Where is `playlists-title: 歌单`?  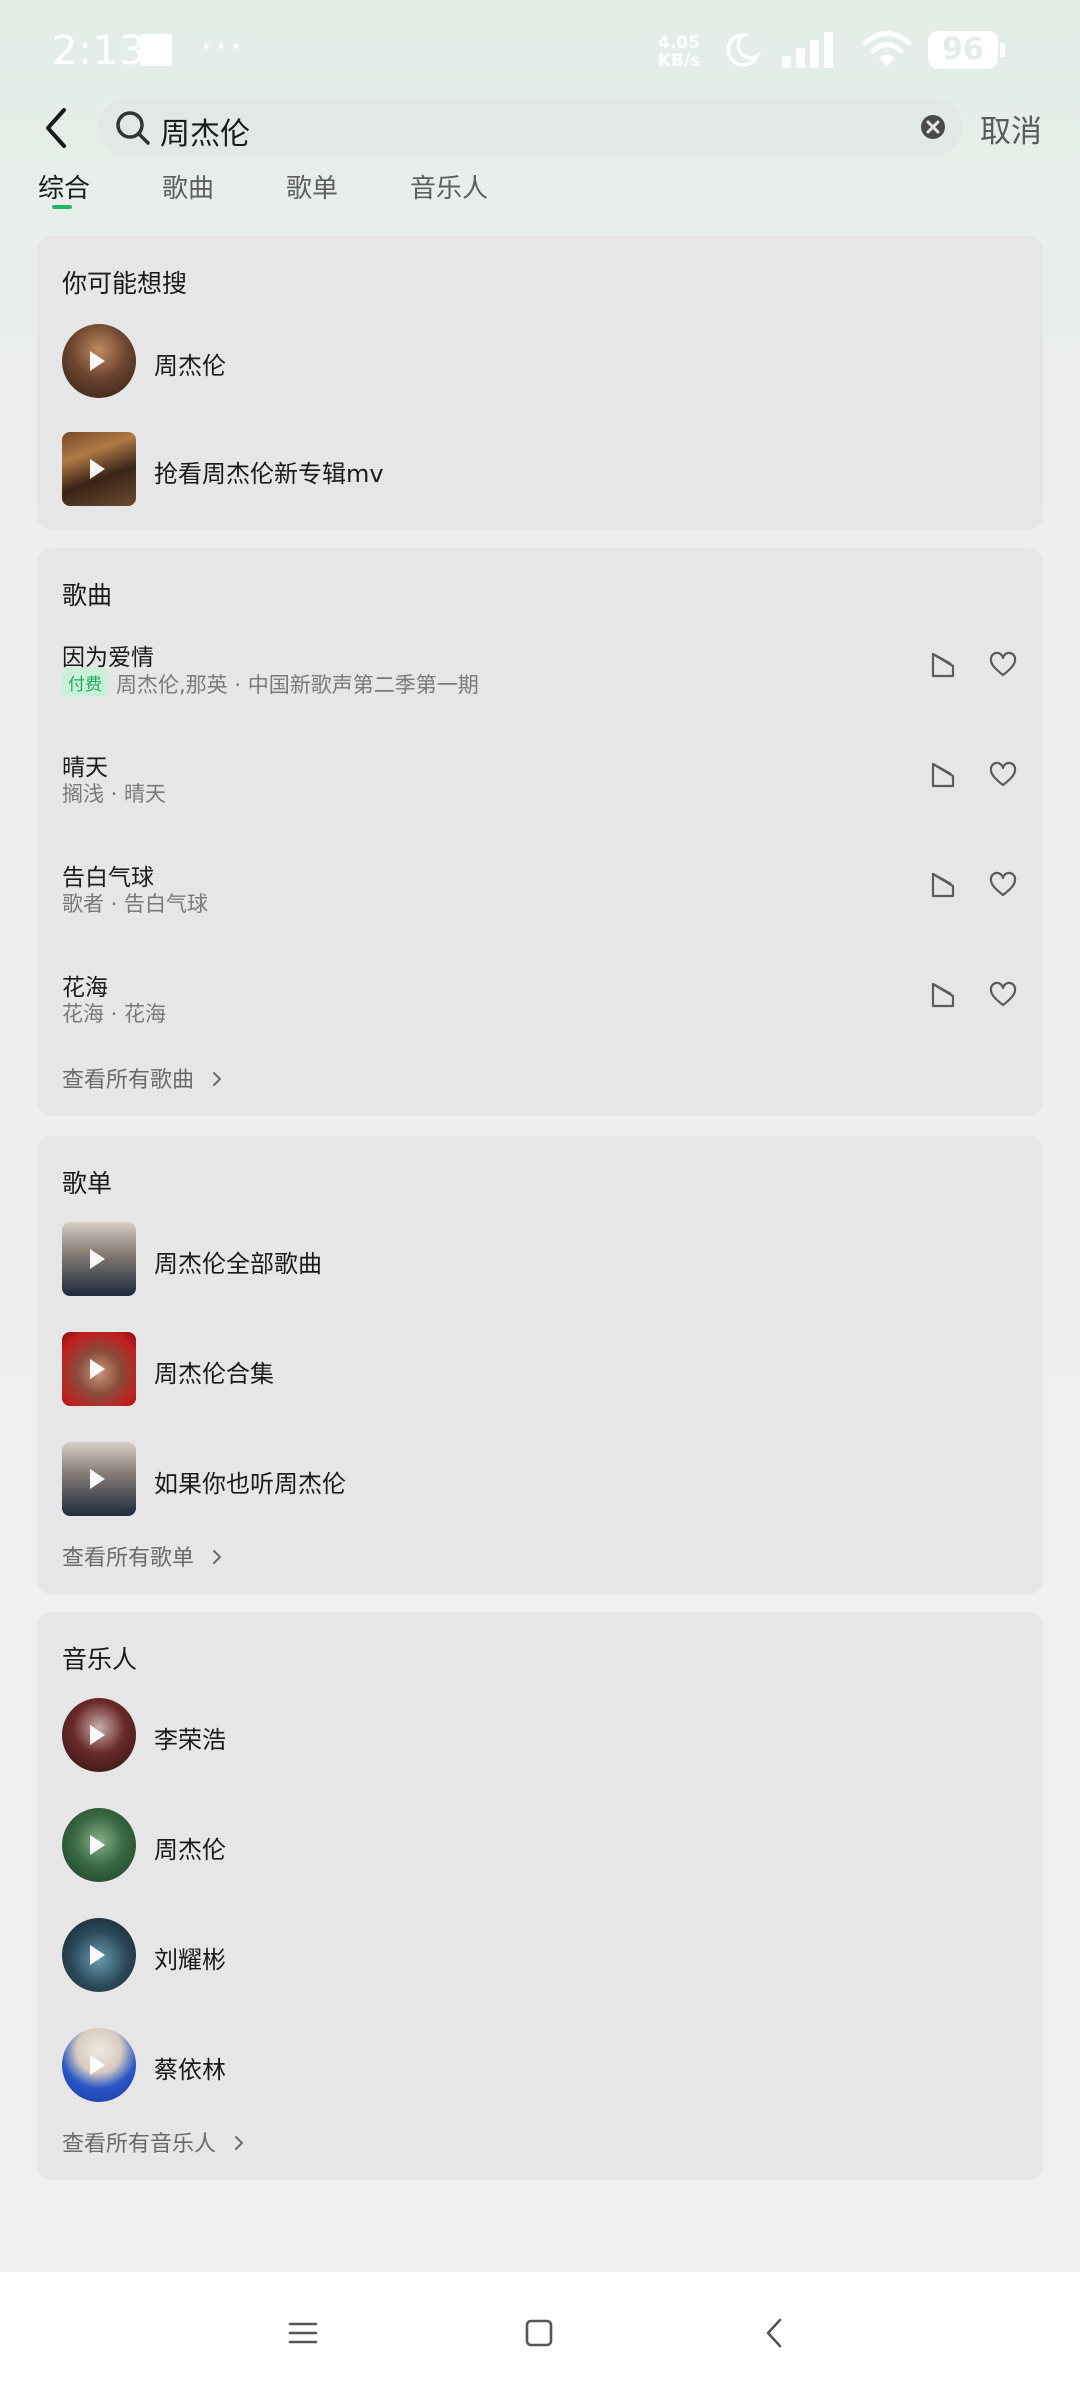
playlists-title: 歌单 is located at coordinates (87, 1183).